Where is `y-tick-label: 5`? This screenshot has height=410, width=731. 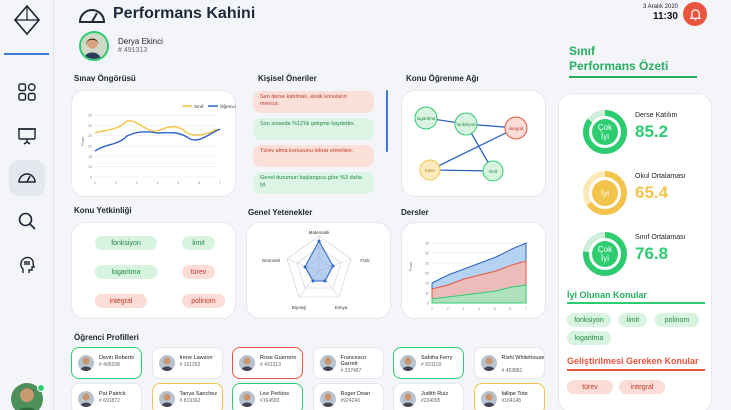
y-tick-label: 5 is located at coordinates (428, 304).